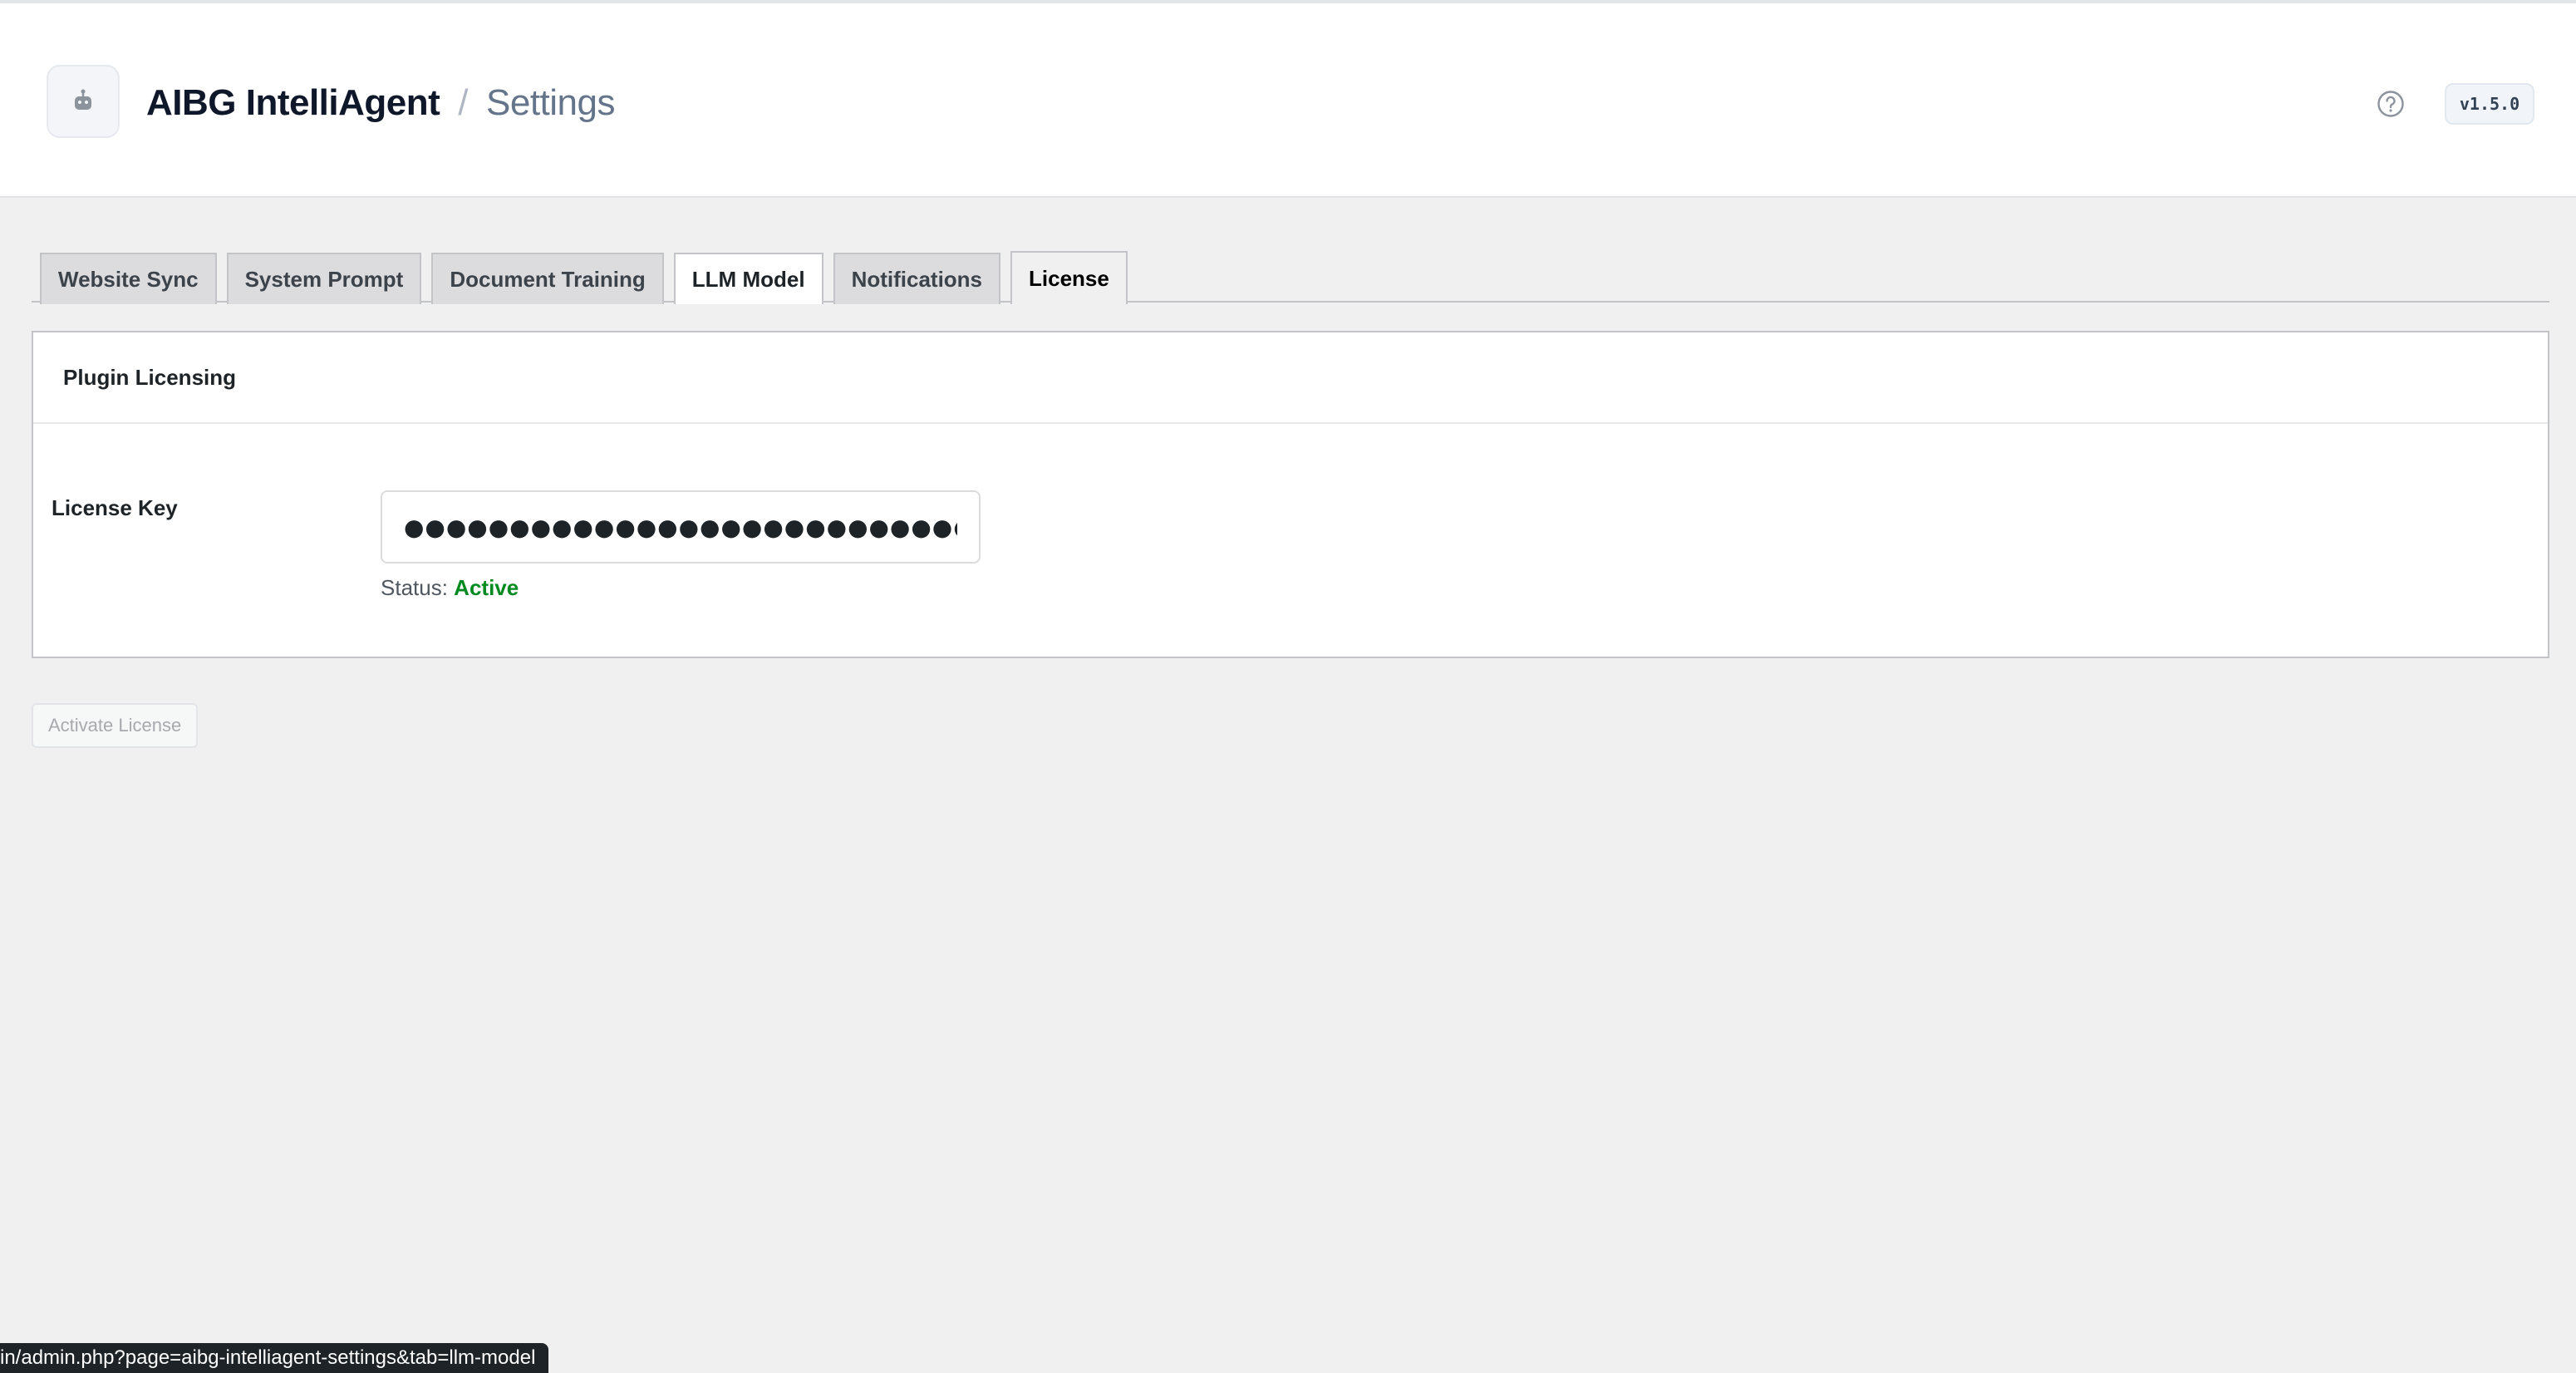 The height and width of the screenshot is (1373, 2576). I want to click on activate-license-button: Activate License, so click(115, 725).